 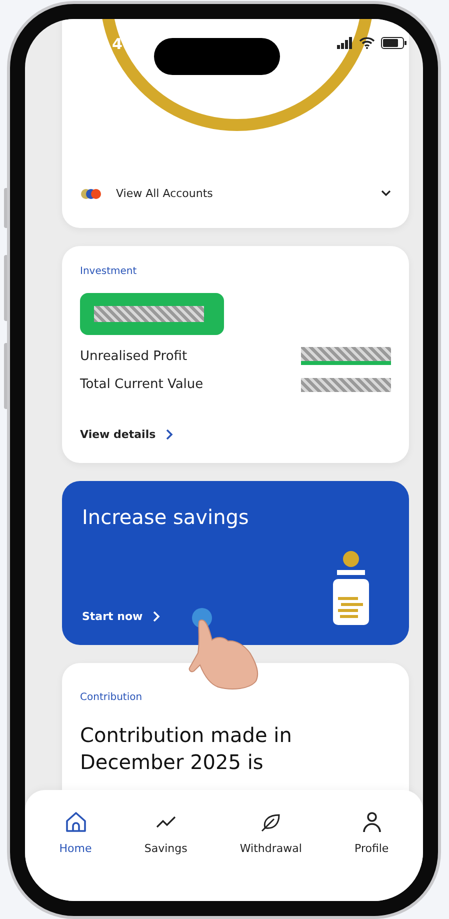 I want to click on view-all-accounts-label: View All Accounts, so click(x=164, y=193).